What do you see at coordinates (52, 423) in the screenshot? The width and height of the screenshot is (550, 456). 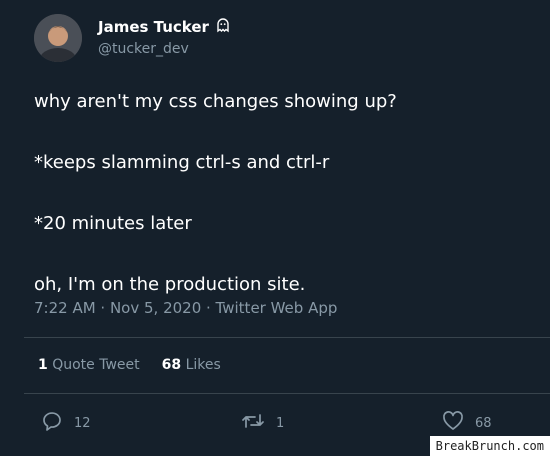 I see `reply-icon` at bounding box center [52, 423].